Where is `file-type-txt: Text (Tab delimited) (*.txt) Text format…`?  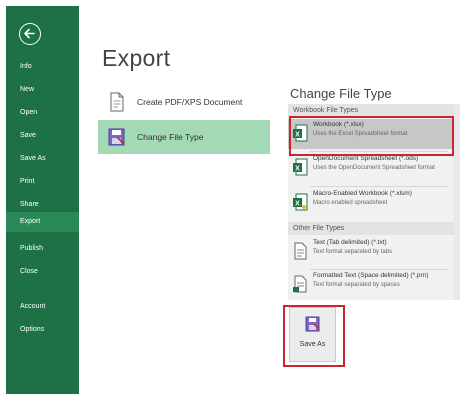 file-type-txt: Text (Tab delimited) (*.txt) Text format… is located at coordinates (371, 252).